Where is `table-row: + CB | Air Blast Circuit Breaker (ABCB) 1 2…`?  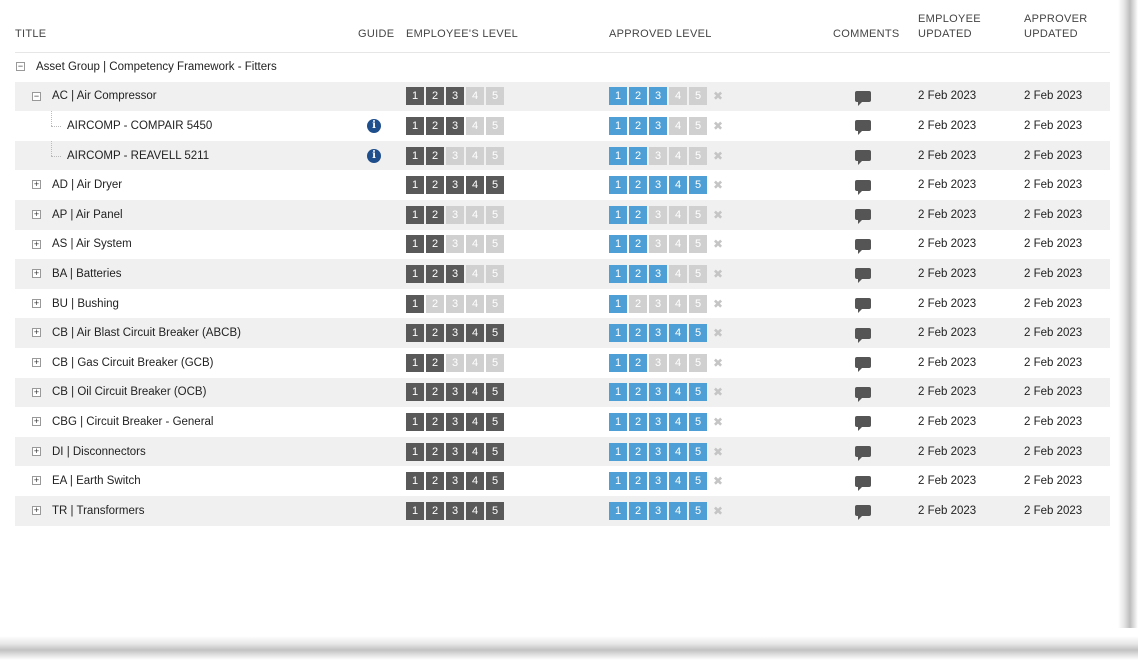
table-row: + CB | Air Blast Circuit Breaker (ABCB) 1 2… is located at coordinates (562, 333).